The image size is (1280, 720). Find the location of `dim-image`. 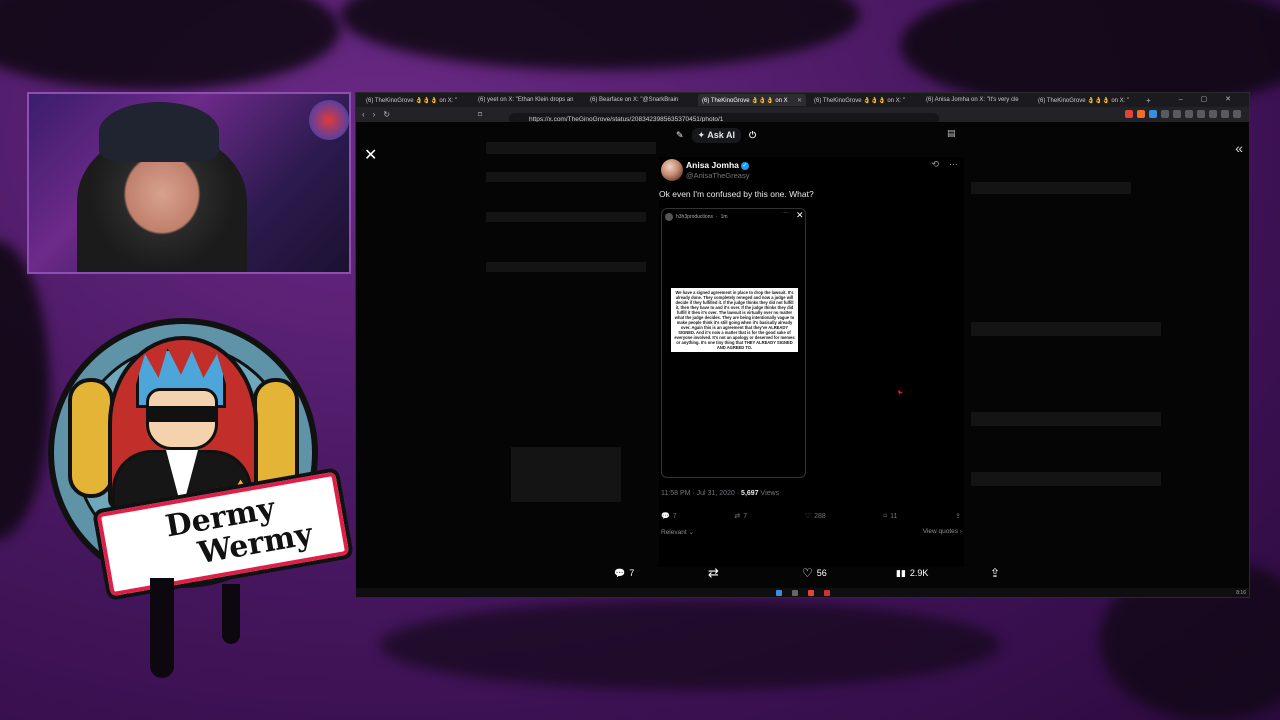

dim-image is located at coordinates (566, 474).